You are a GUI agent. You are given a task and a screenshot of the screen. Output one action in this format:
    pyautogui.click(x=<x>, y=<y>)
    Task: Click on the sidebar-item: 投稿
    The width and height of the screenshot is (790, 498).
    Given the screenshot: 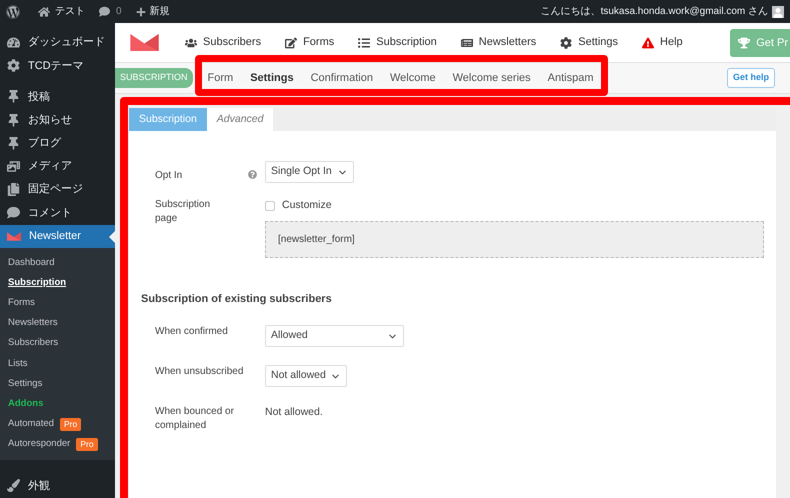 What is the action you would take?
    pyautogui.click(x=57, y=97)
    